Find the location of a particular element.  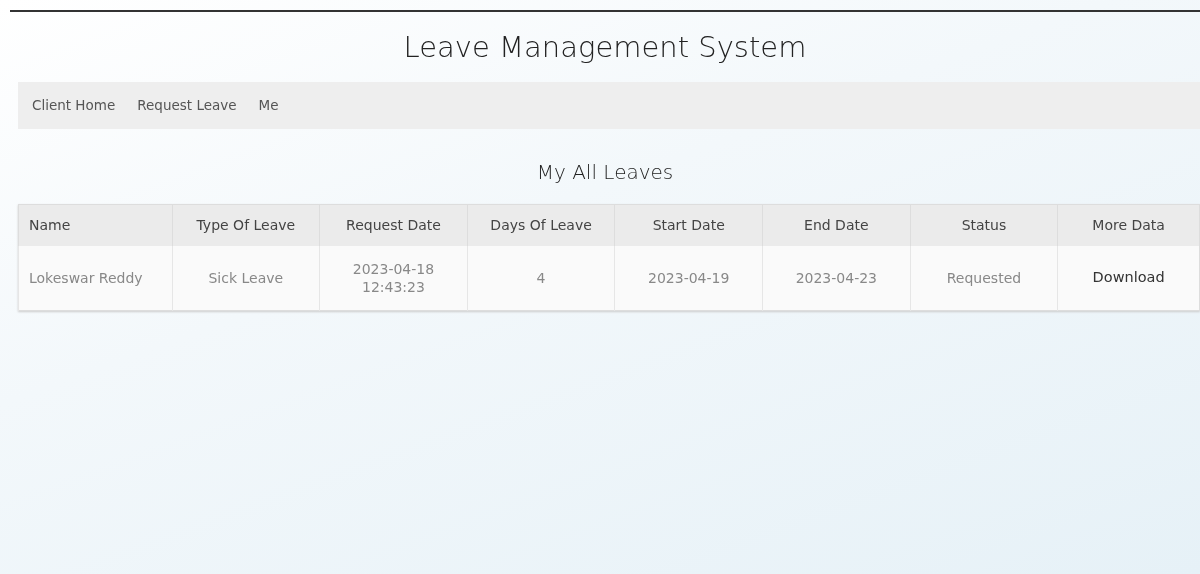

table-cell: 2023-04-19 is located at coordinates (688, 278).